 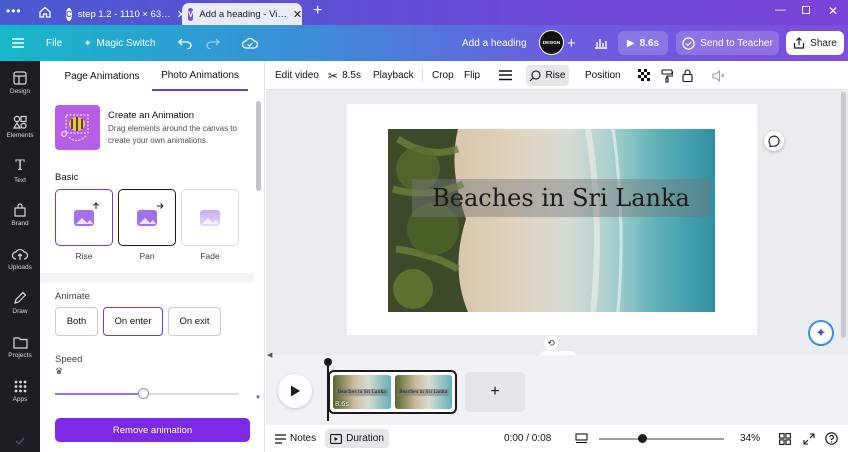 I want to click on animation-card-fade, so click(x=210, y=217).